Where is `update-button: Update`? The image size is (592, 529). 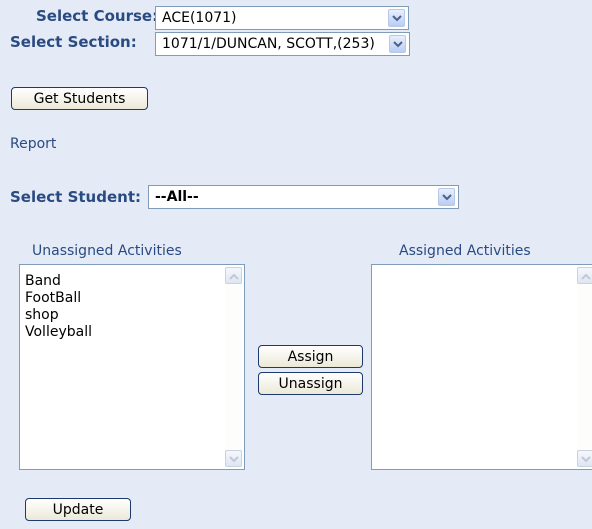
update-button: Update is located at coordinates (78, 509).